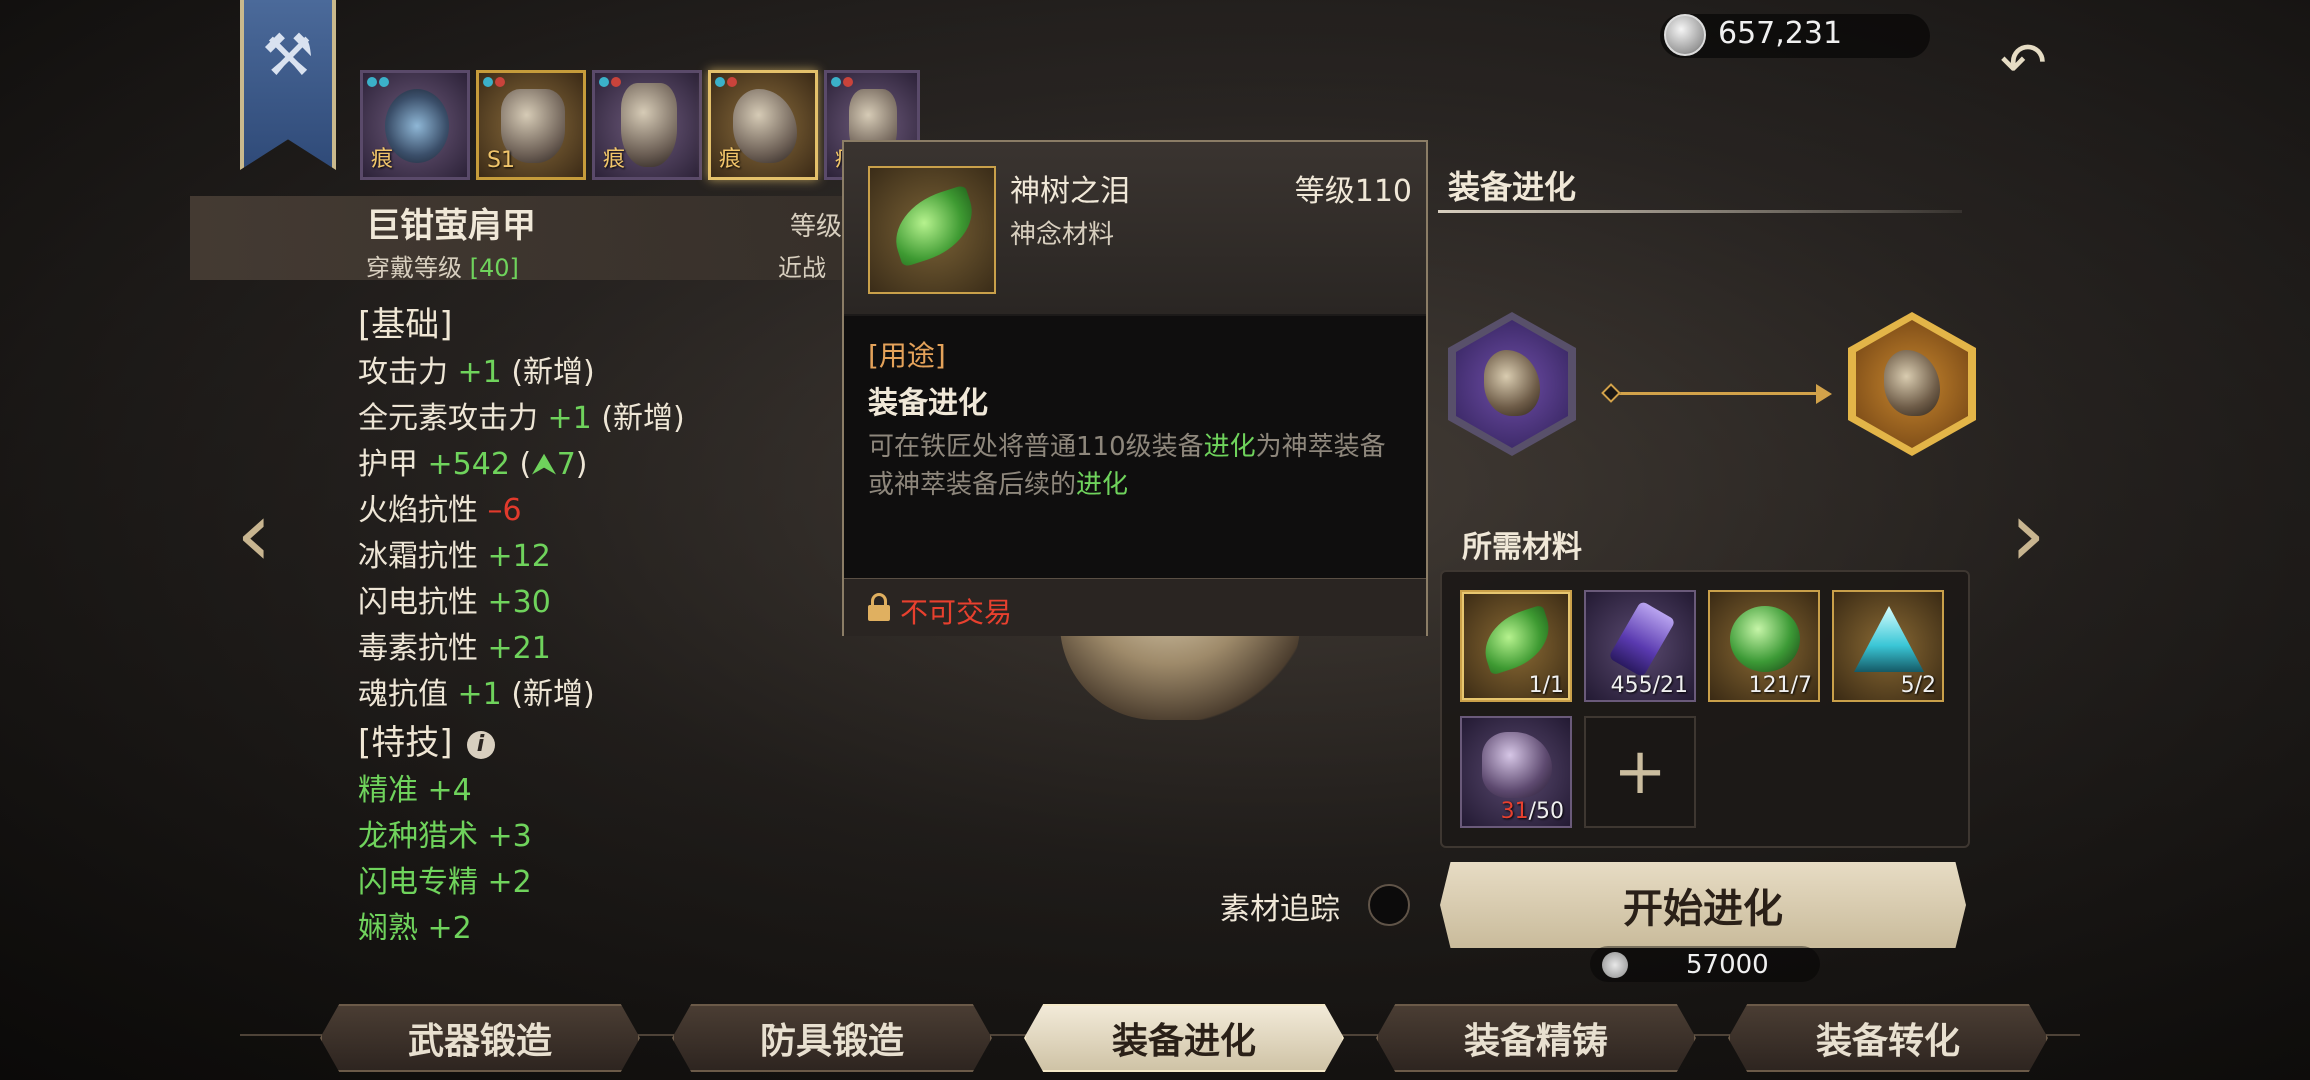 The width and height of the screenshot is (2310, 1080). I want to click on lock-icon, so click(879, 607).